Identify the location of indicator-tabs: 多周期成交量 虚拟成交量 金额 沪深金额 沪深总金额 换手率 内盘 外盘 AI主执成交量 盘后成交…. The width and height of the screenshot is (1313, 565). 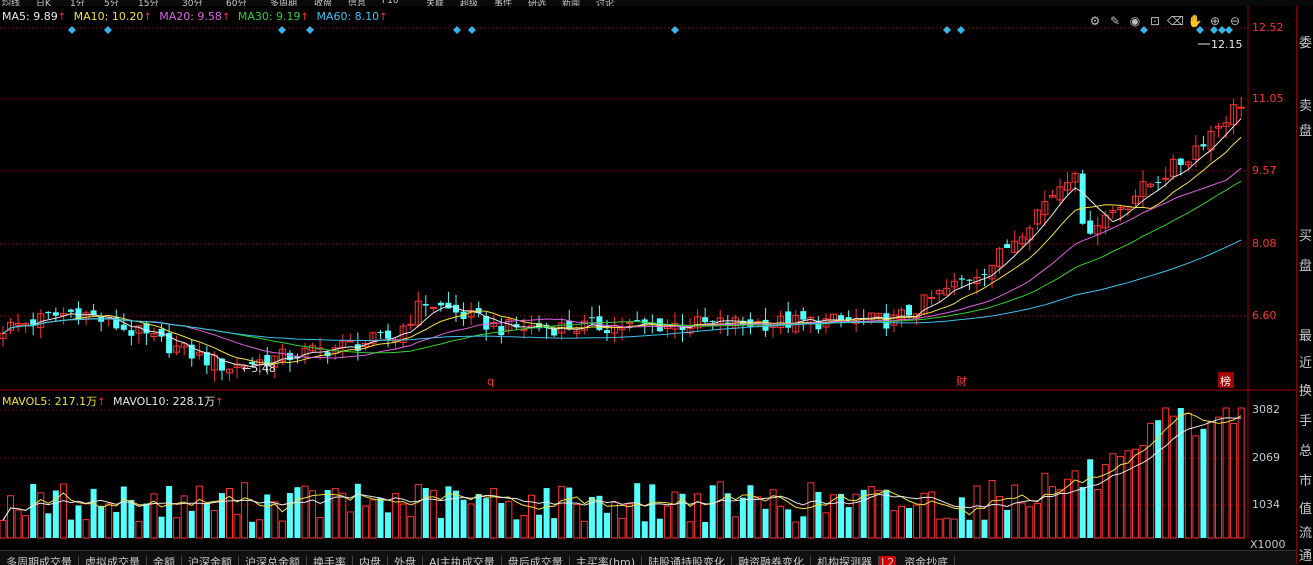
(648, 557).